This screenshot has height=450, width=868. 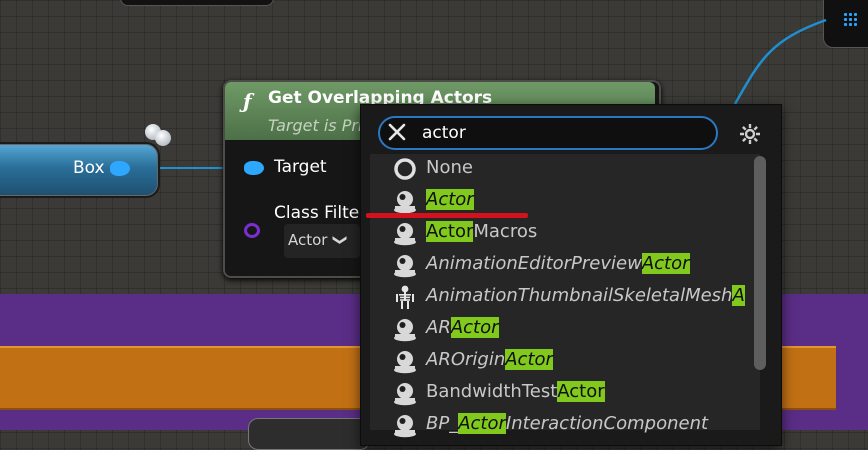 I want to click on class-list-item-label: AnimationThumbnailSkeletalMeshA, so click(x=585, y=295).